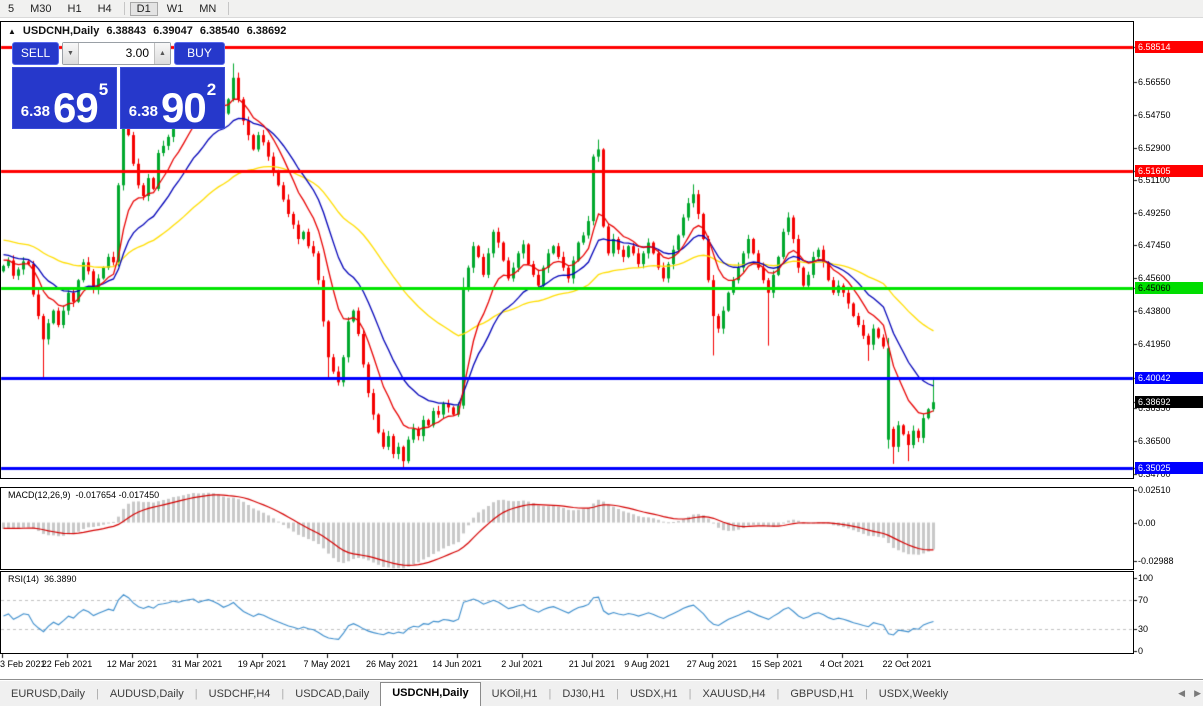 The width and height of the screenshot is (1203, 706). Describe the element at coordinates (913, 694) in the screenshot. I see `tab-usdx-weekly: USDX,Weekly` at that location.